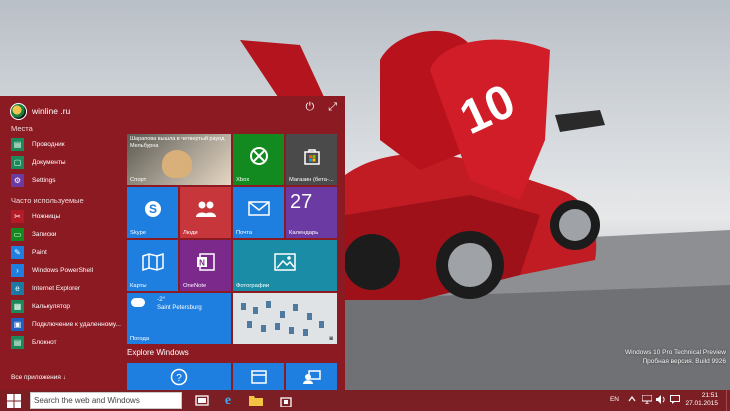 This screenshot has height=411, width=730. Describe the element at coordinates (243, 180) in the screenshot. I see `tile-label: Xbox` at that location.